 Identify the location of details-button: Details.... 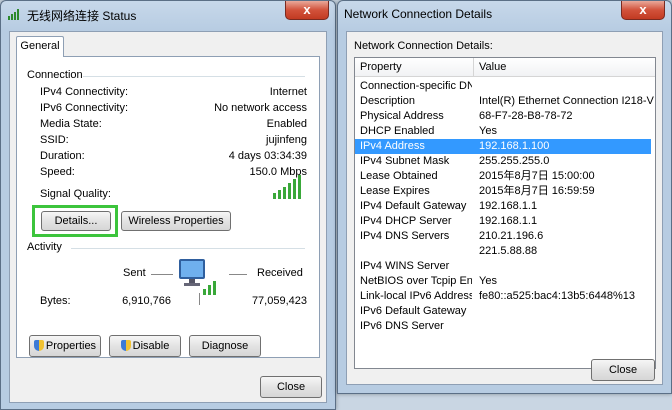
(76, 221).